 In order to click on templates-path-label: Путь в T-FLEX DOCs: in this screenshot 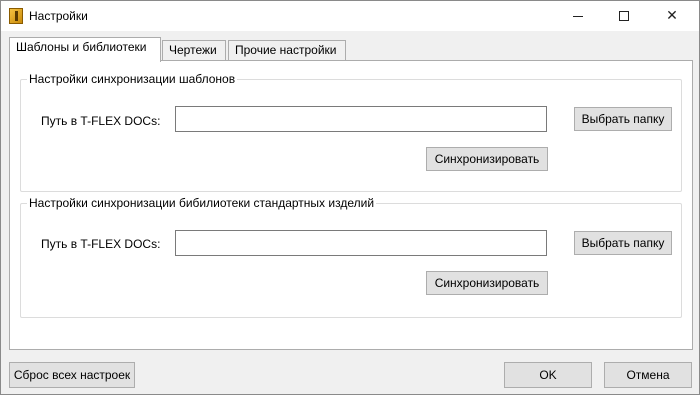, I will do `click(101, 121)`.